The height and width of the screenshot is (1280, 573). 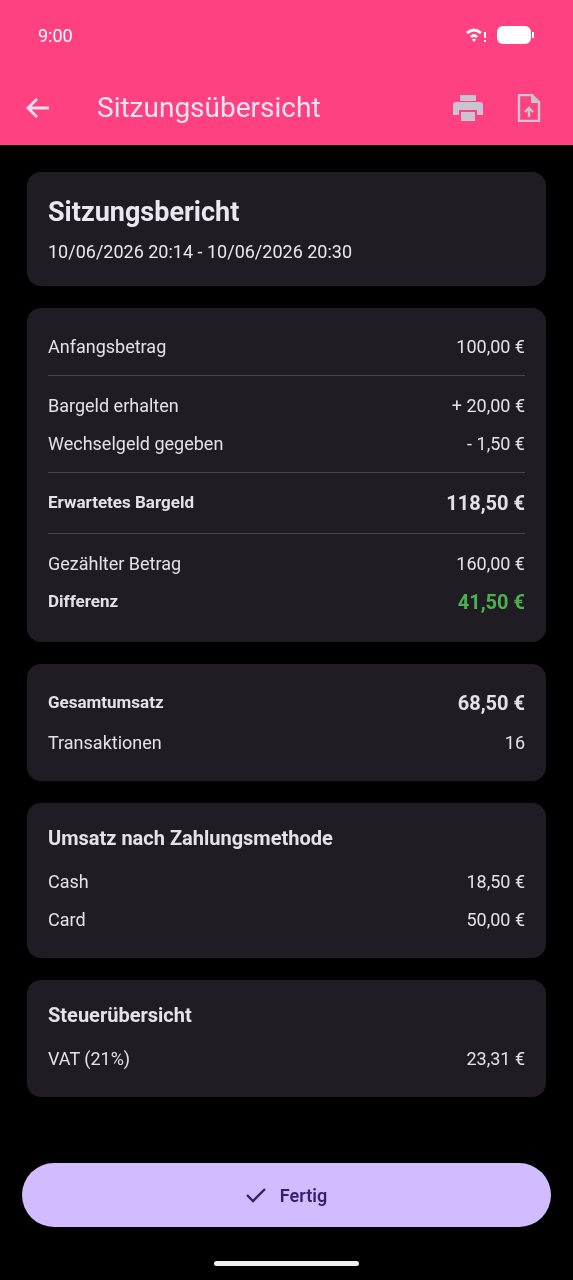 I want to click on section-title: Steuerübersicht, so click(x=120, y=1015).